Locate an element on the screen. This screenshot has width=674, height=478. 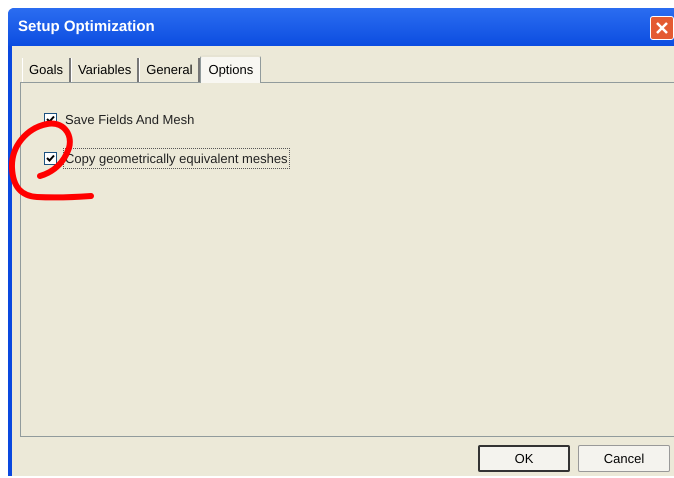
tab: Options is located at coordinates (231, 69).